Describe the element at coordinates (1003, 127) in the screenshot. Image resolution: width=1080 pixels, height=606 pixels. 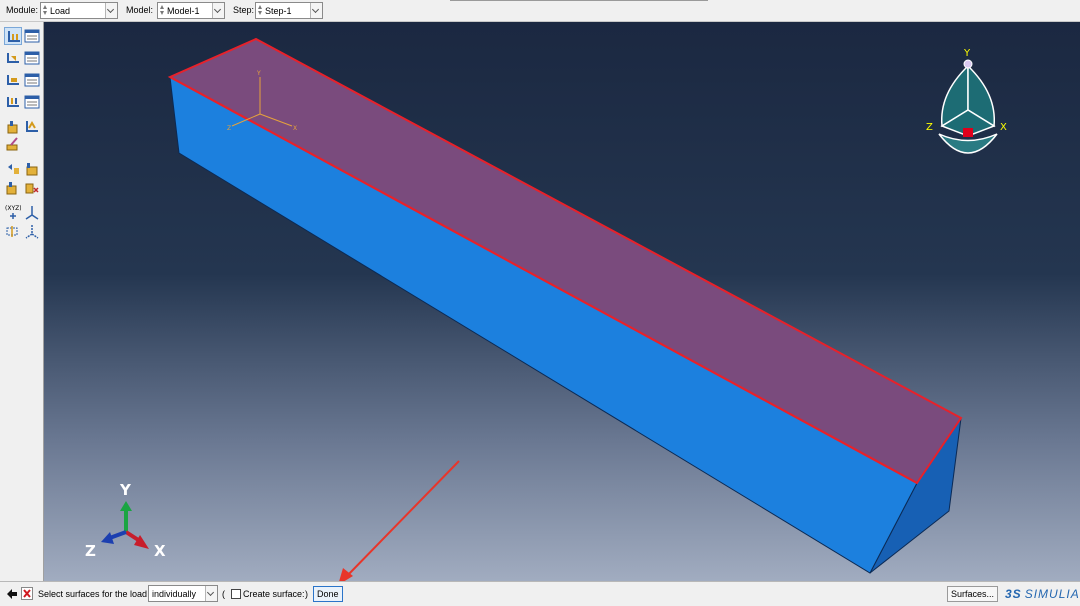
I see `viewcube-x-label: X` at that location.